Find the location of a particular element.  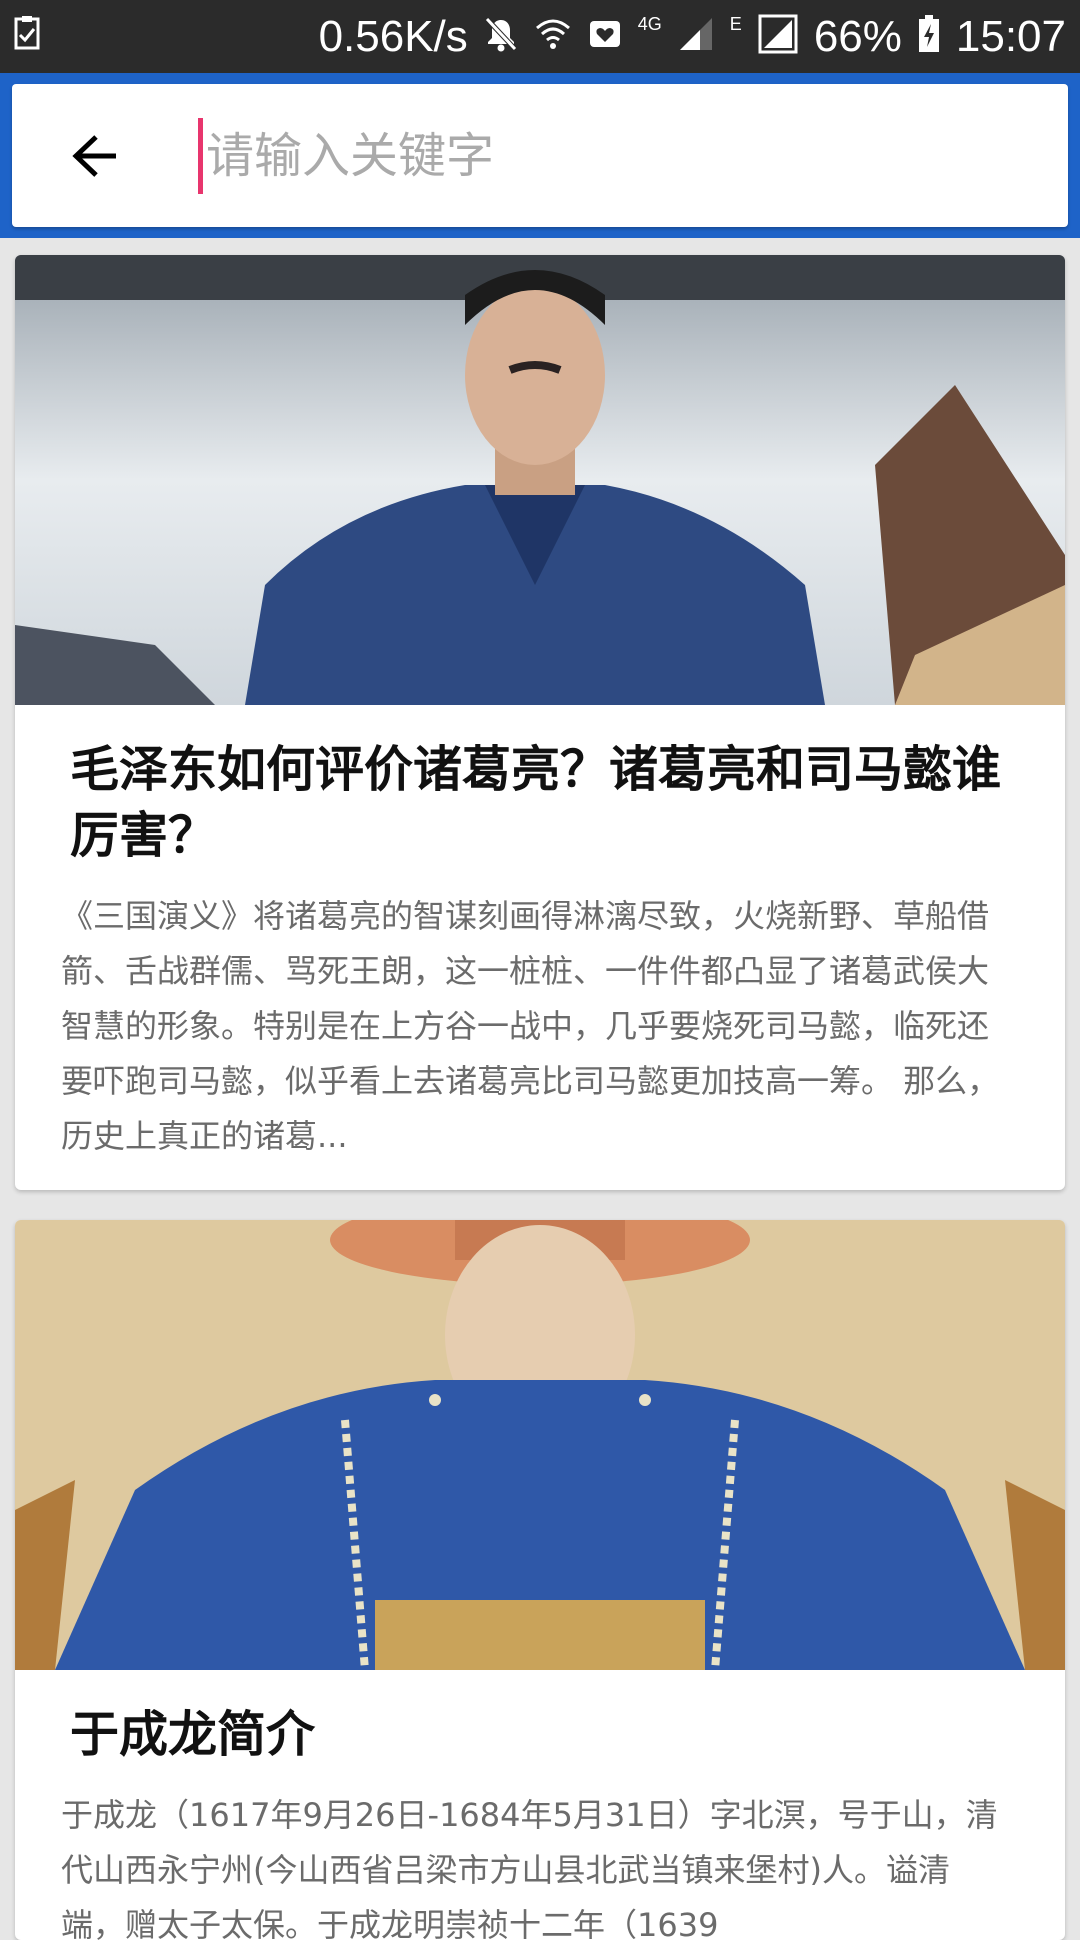

article-title: 毛泽东如何评价诸葛亮？诸葛亮和司马懿谁厉害？ is located at coordinates (536, 802).